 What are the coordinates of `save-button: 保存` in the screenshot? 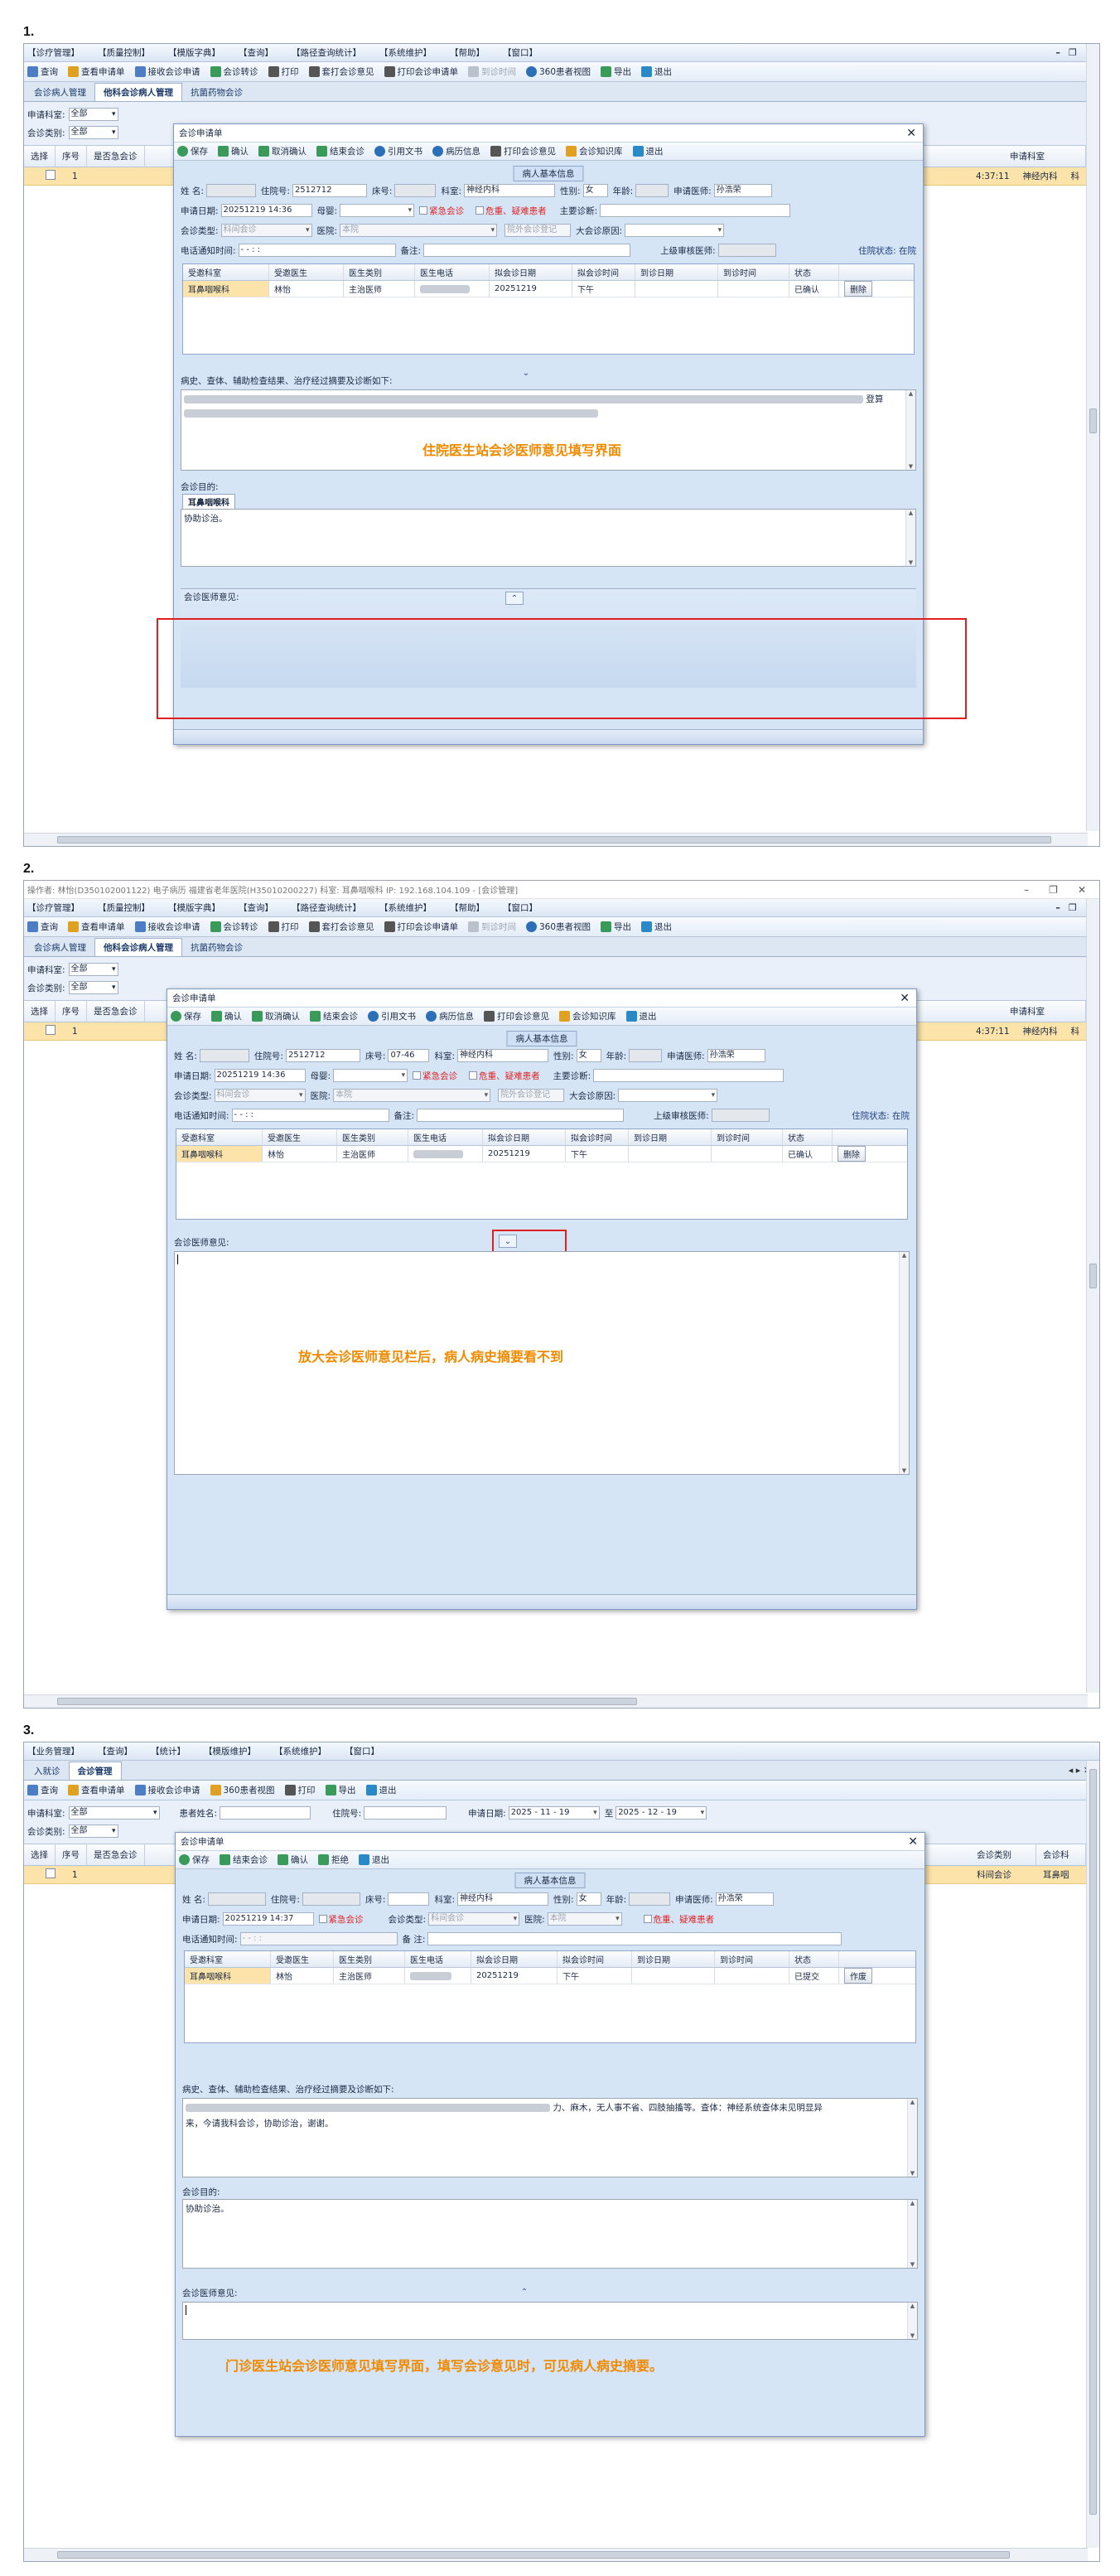 It's located at (192, 151).